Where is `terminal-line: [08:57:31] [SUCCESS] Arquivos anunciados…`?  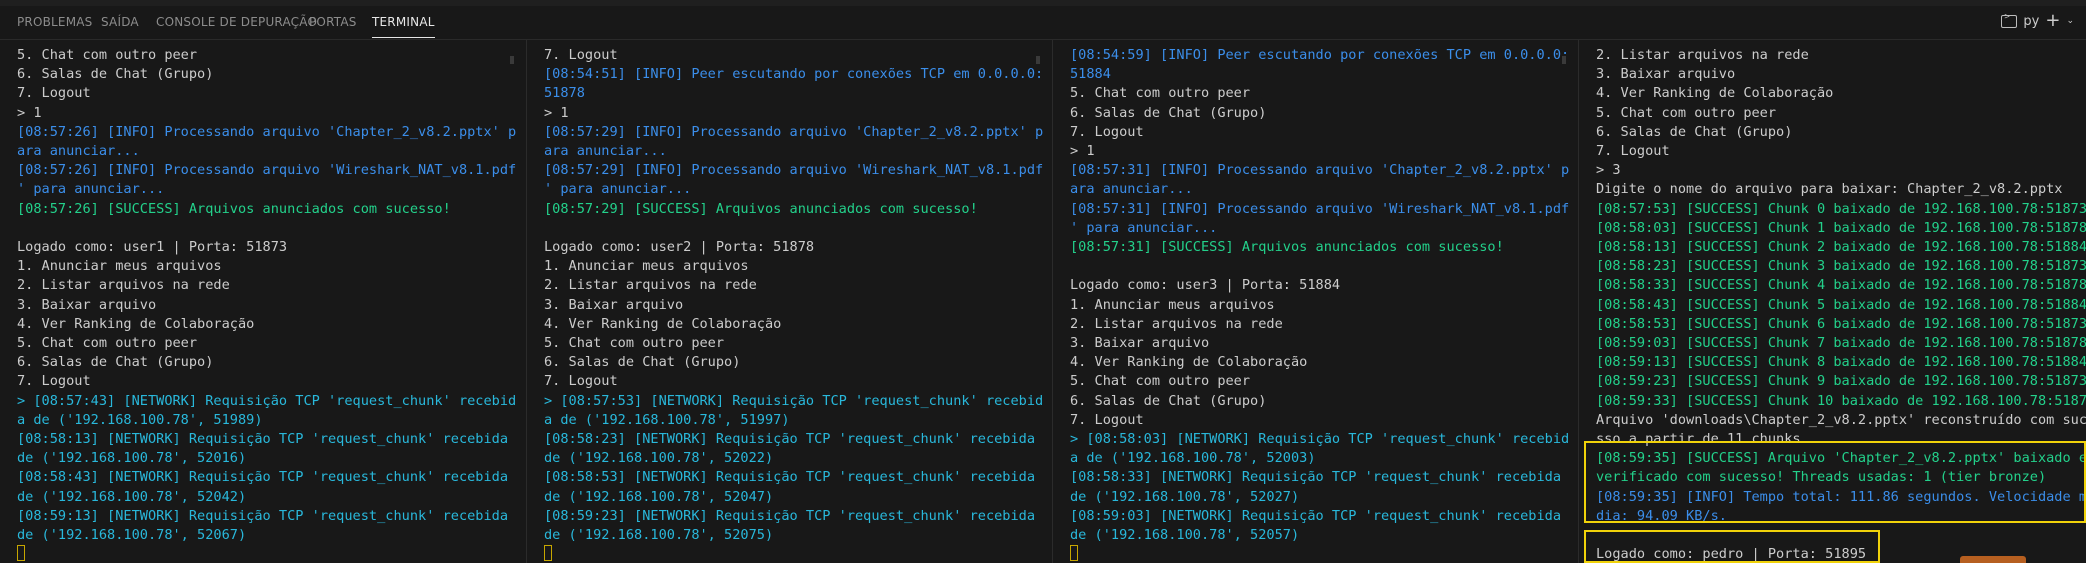
terminal-line: [08:57:31] [SUCCESS] Arquivos anunciados… is located at coordinates (1287, 247).